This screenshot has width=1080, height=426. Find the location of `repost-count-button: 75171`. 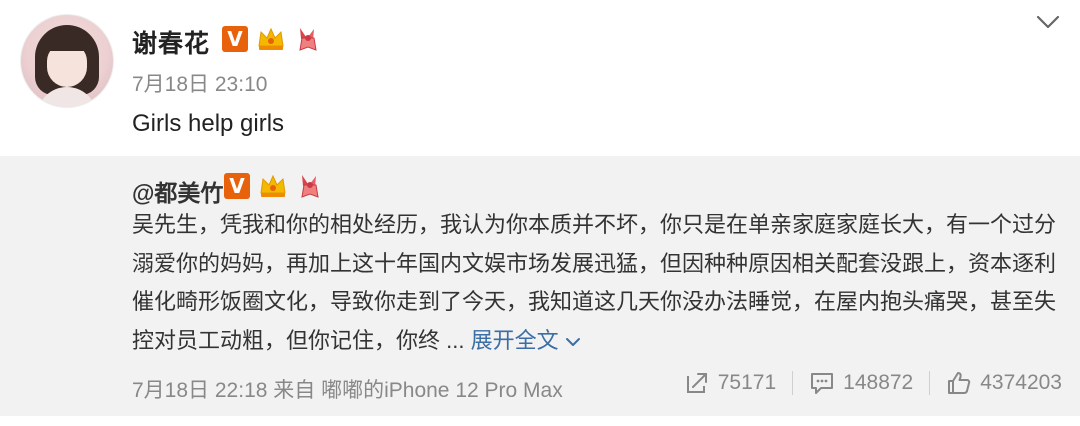

repost-count-button: 75171 is located at coordinates (730, 383).